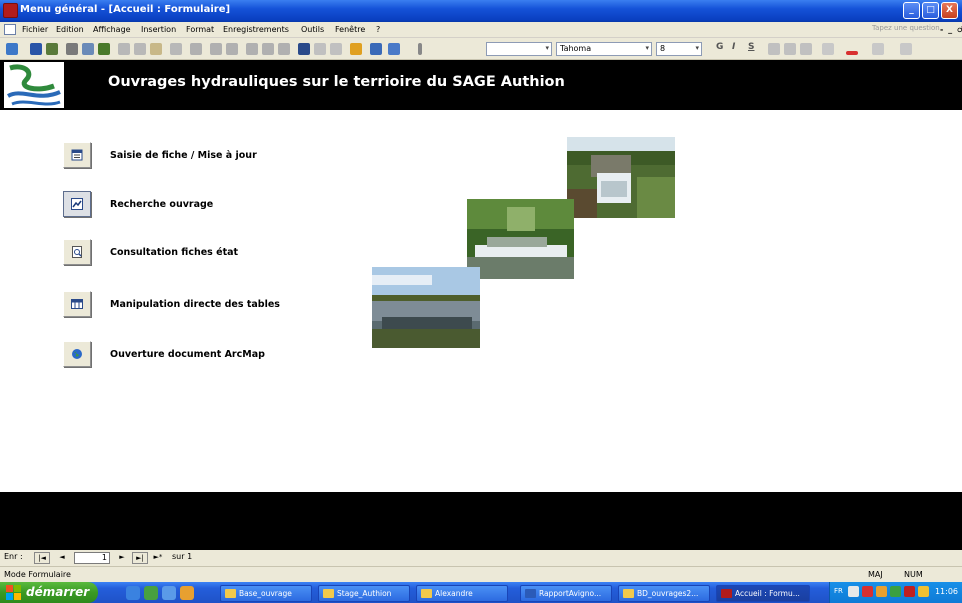  I want to click on window-title: Menu général - [Accueil : Formulaire], so click(125, 9).